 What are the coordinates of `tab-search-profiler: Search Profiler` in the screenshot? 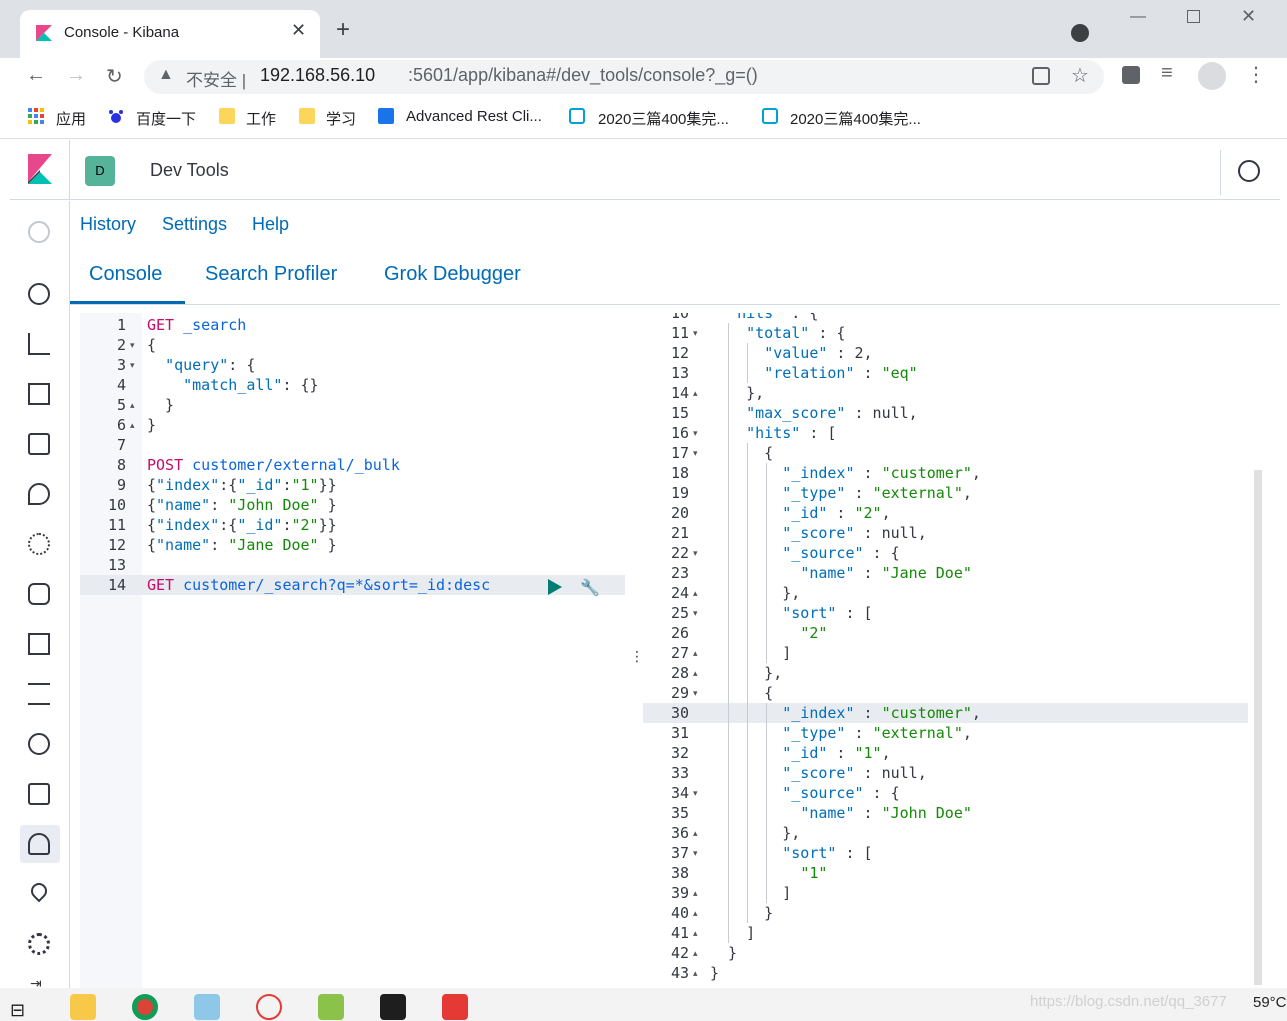 It's located at (271, 274).